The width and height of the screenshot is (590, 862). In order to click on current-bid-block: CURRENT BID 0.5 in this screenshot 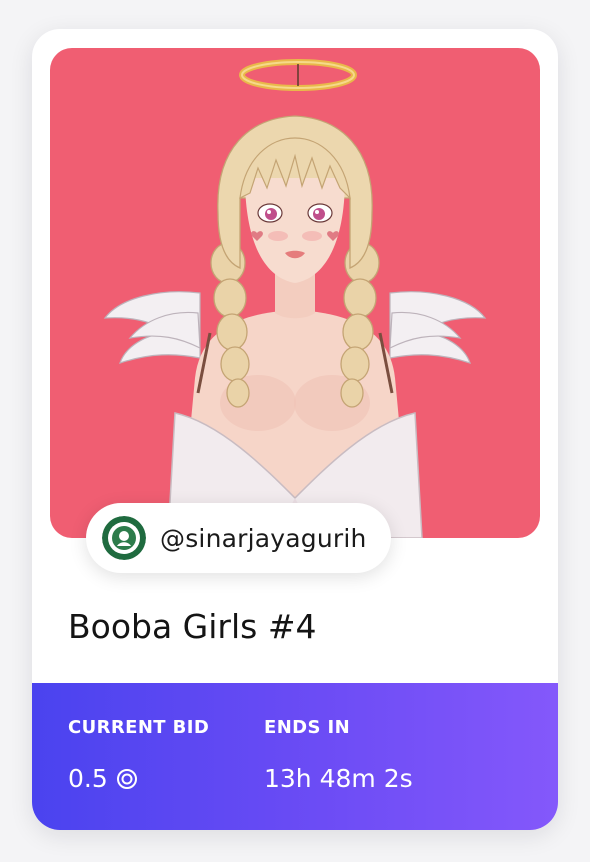, I will do `click(138, 755)`.